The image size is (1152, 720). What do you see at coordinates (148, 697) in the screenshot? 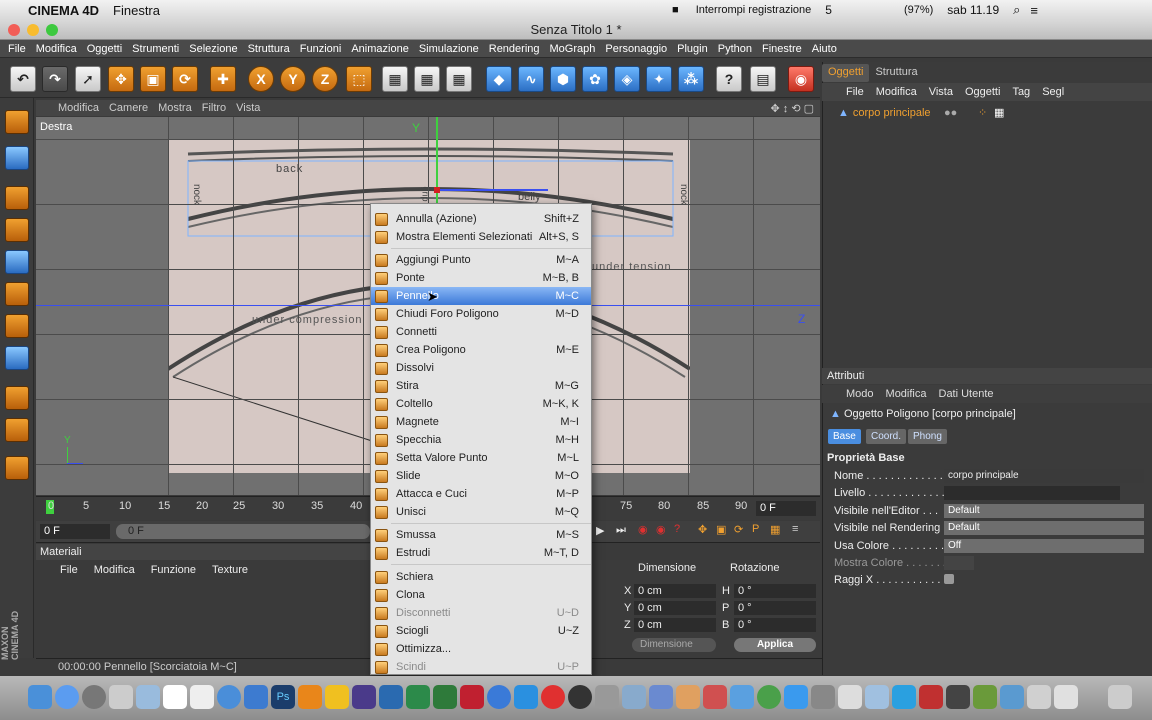
I see `mail-icon` at bounding box center [148, 697].